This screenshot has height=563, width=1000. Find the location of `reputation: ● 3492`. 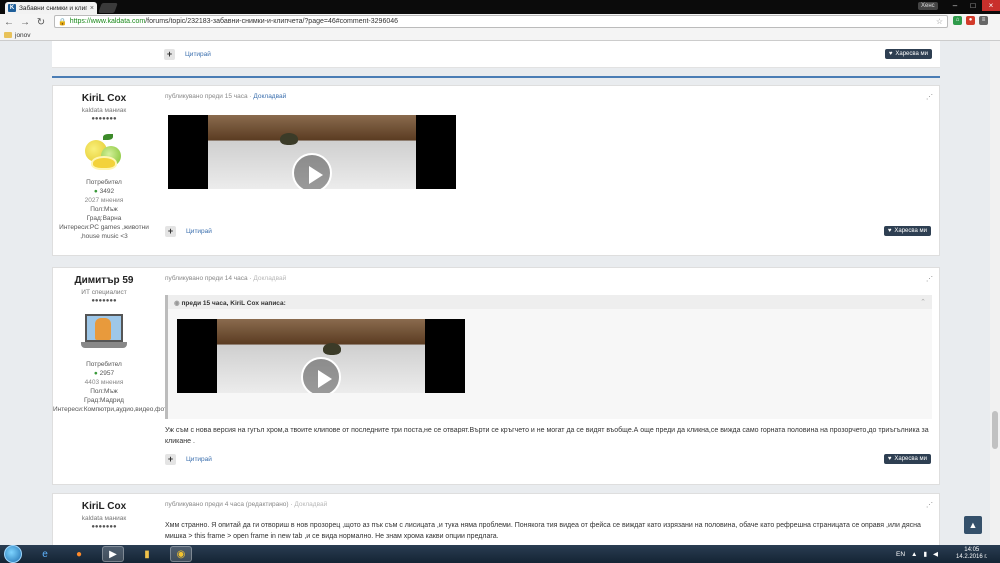

reputation: ● 3492 is located at coordinates (104, 191).